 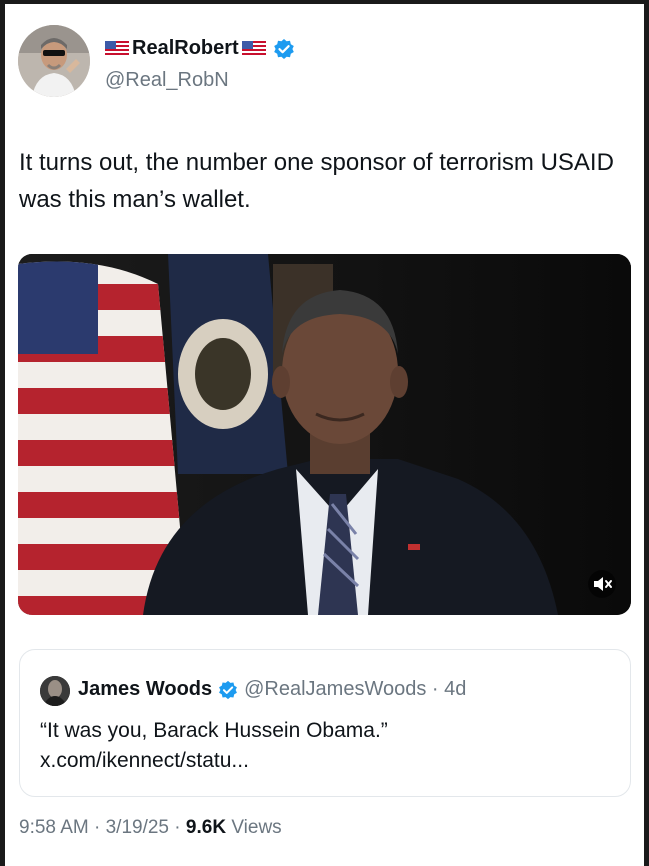 I want to click on author-avatar, so click(x=54, y=61).